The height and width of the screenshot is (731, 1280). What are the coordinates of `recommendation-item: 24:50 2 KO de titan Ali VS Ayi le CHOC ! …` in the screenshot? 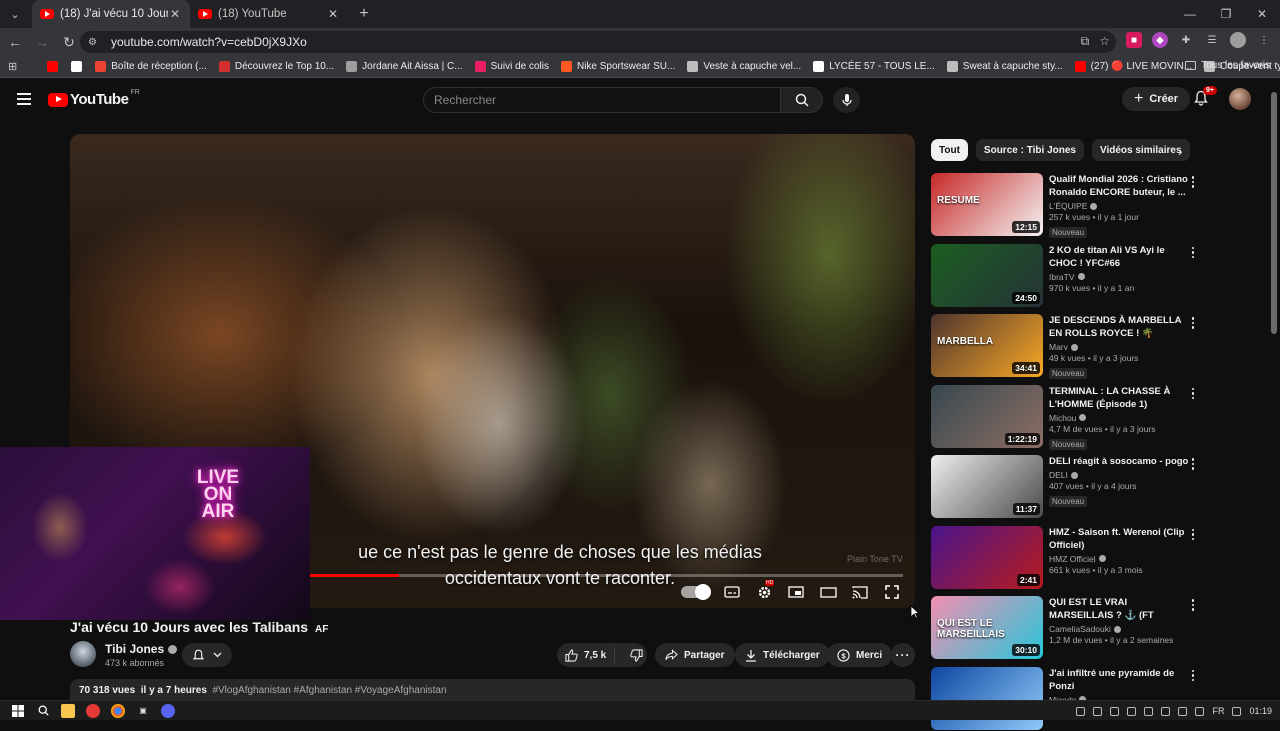 It's located at (1096, 275).